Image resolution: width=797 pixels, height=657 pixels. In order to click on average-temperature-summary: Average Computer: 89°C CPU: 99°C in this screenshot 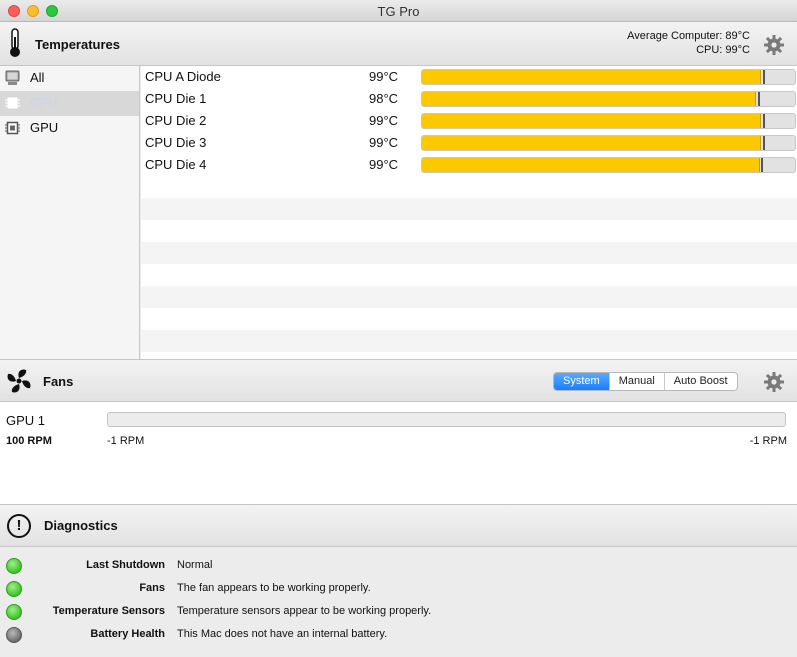, I will do `click(688, 43)`.